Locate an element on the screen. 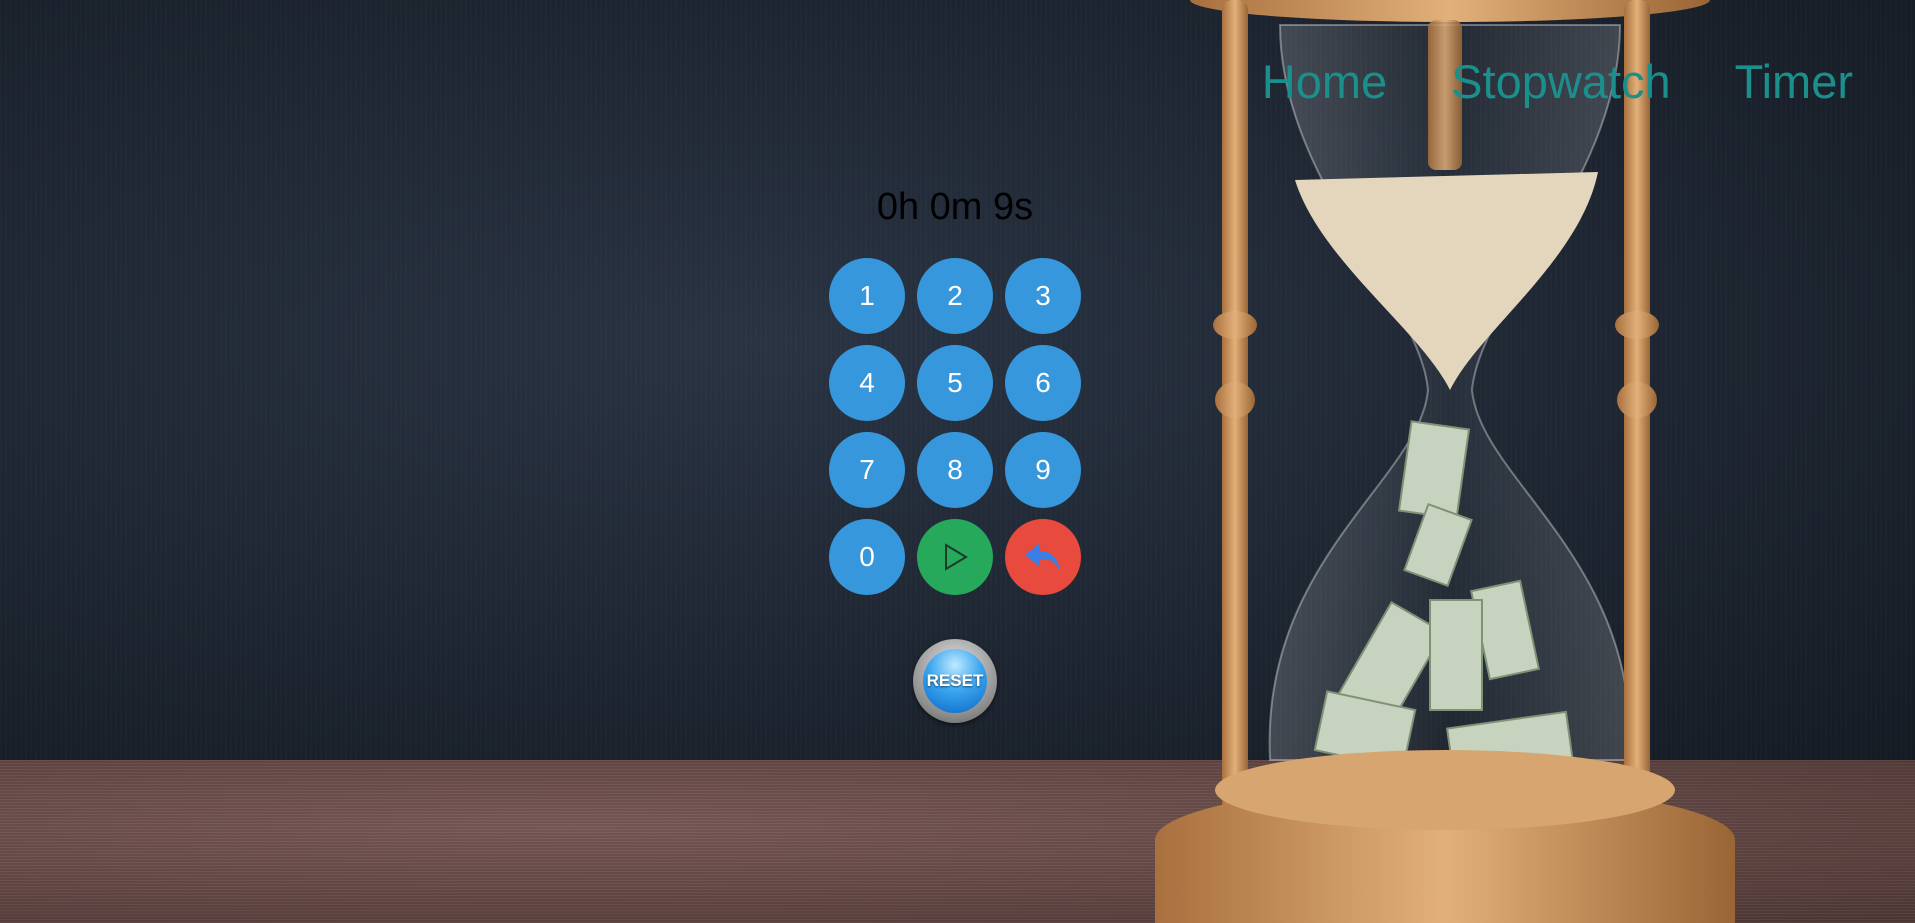 The image size is (1915, 923). main-nav: Home Stopwatch Timer is located at coordinates (1557, 81).